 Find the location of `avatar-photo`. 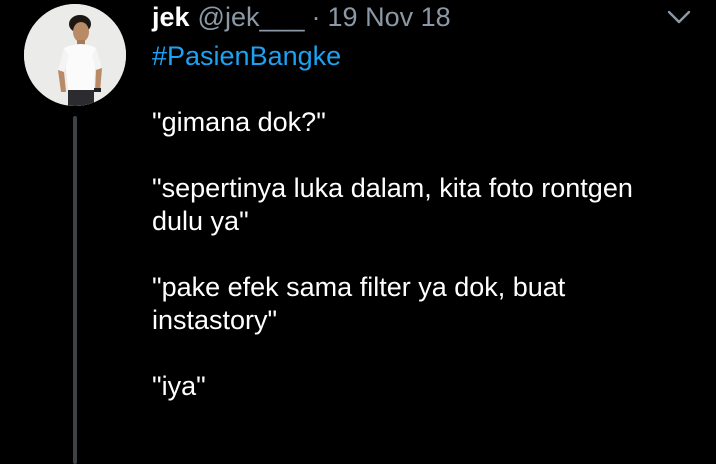

avatar-photo is located at coordinates (75, 55).